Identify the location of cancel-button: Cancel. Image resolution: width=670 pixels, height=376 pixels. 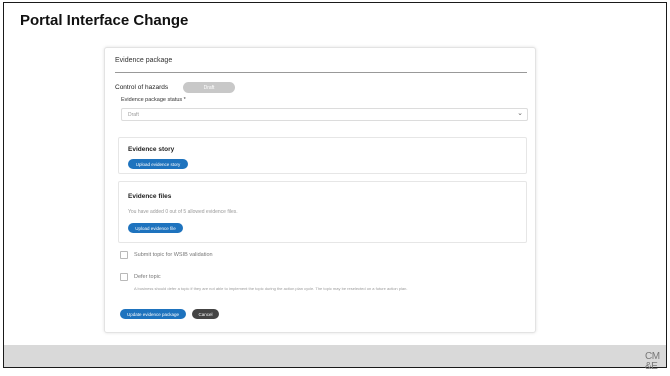
(205, 314).